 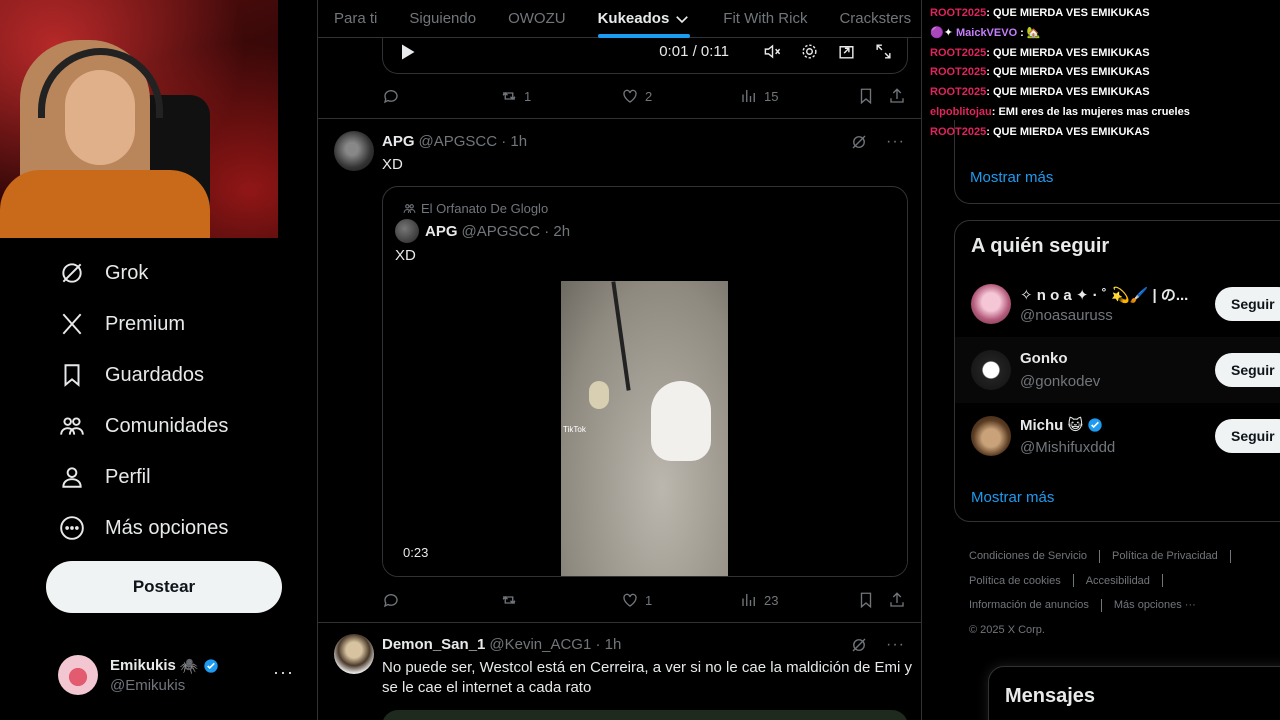 What do you see at coordinates (633, 18) in the screenshot?
I see `tab-label: Kukeados` at bounding box center [633, 18].